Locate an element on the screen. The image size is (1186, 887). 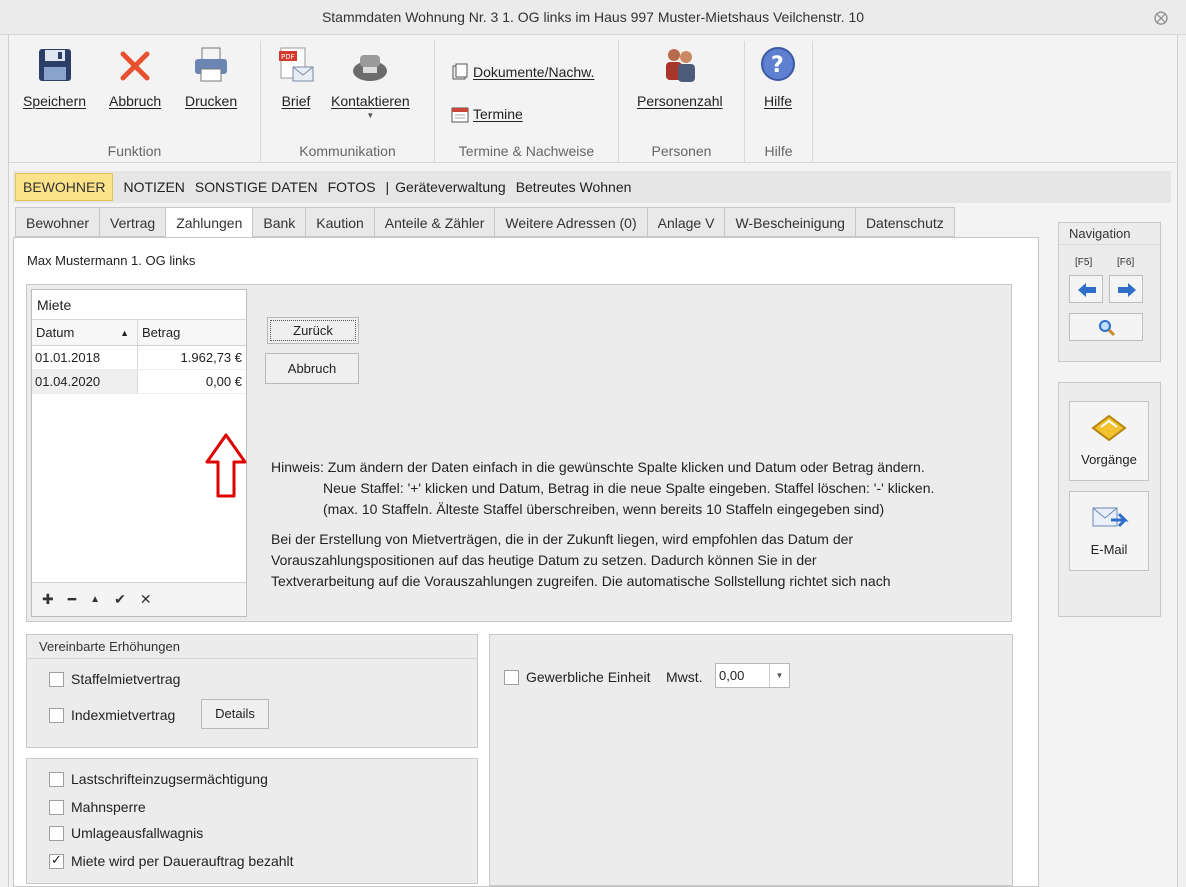
discard-icon: ✕ is located at coordinates (146, 599).